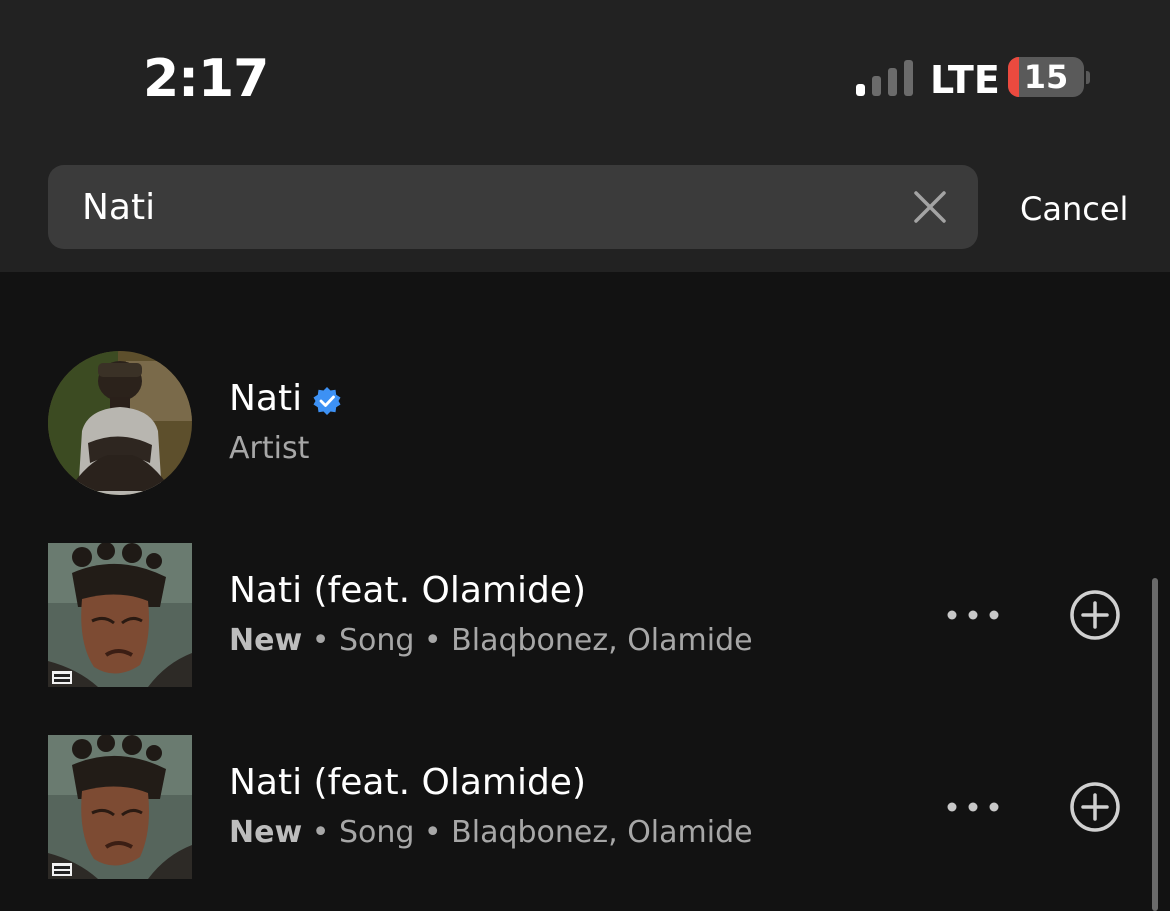 Image resolution: width=1170 pixels, height=911 pixels. I want to click on battery-percent: 15, so click(1046, 77).